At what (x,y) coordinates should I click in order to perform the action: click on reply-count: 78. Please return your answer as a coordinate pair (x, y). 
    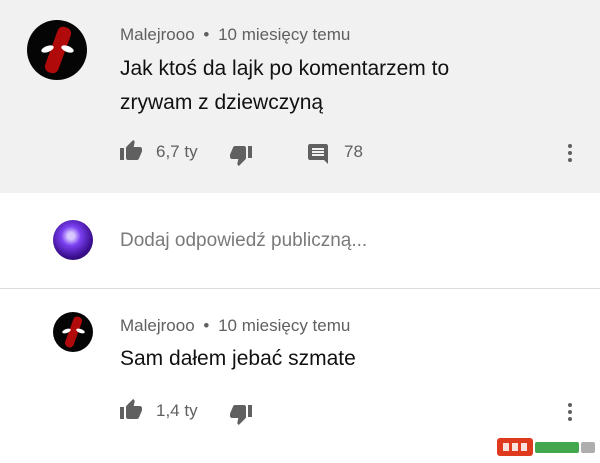
    Looking at the image, I should click on (353, 152).